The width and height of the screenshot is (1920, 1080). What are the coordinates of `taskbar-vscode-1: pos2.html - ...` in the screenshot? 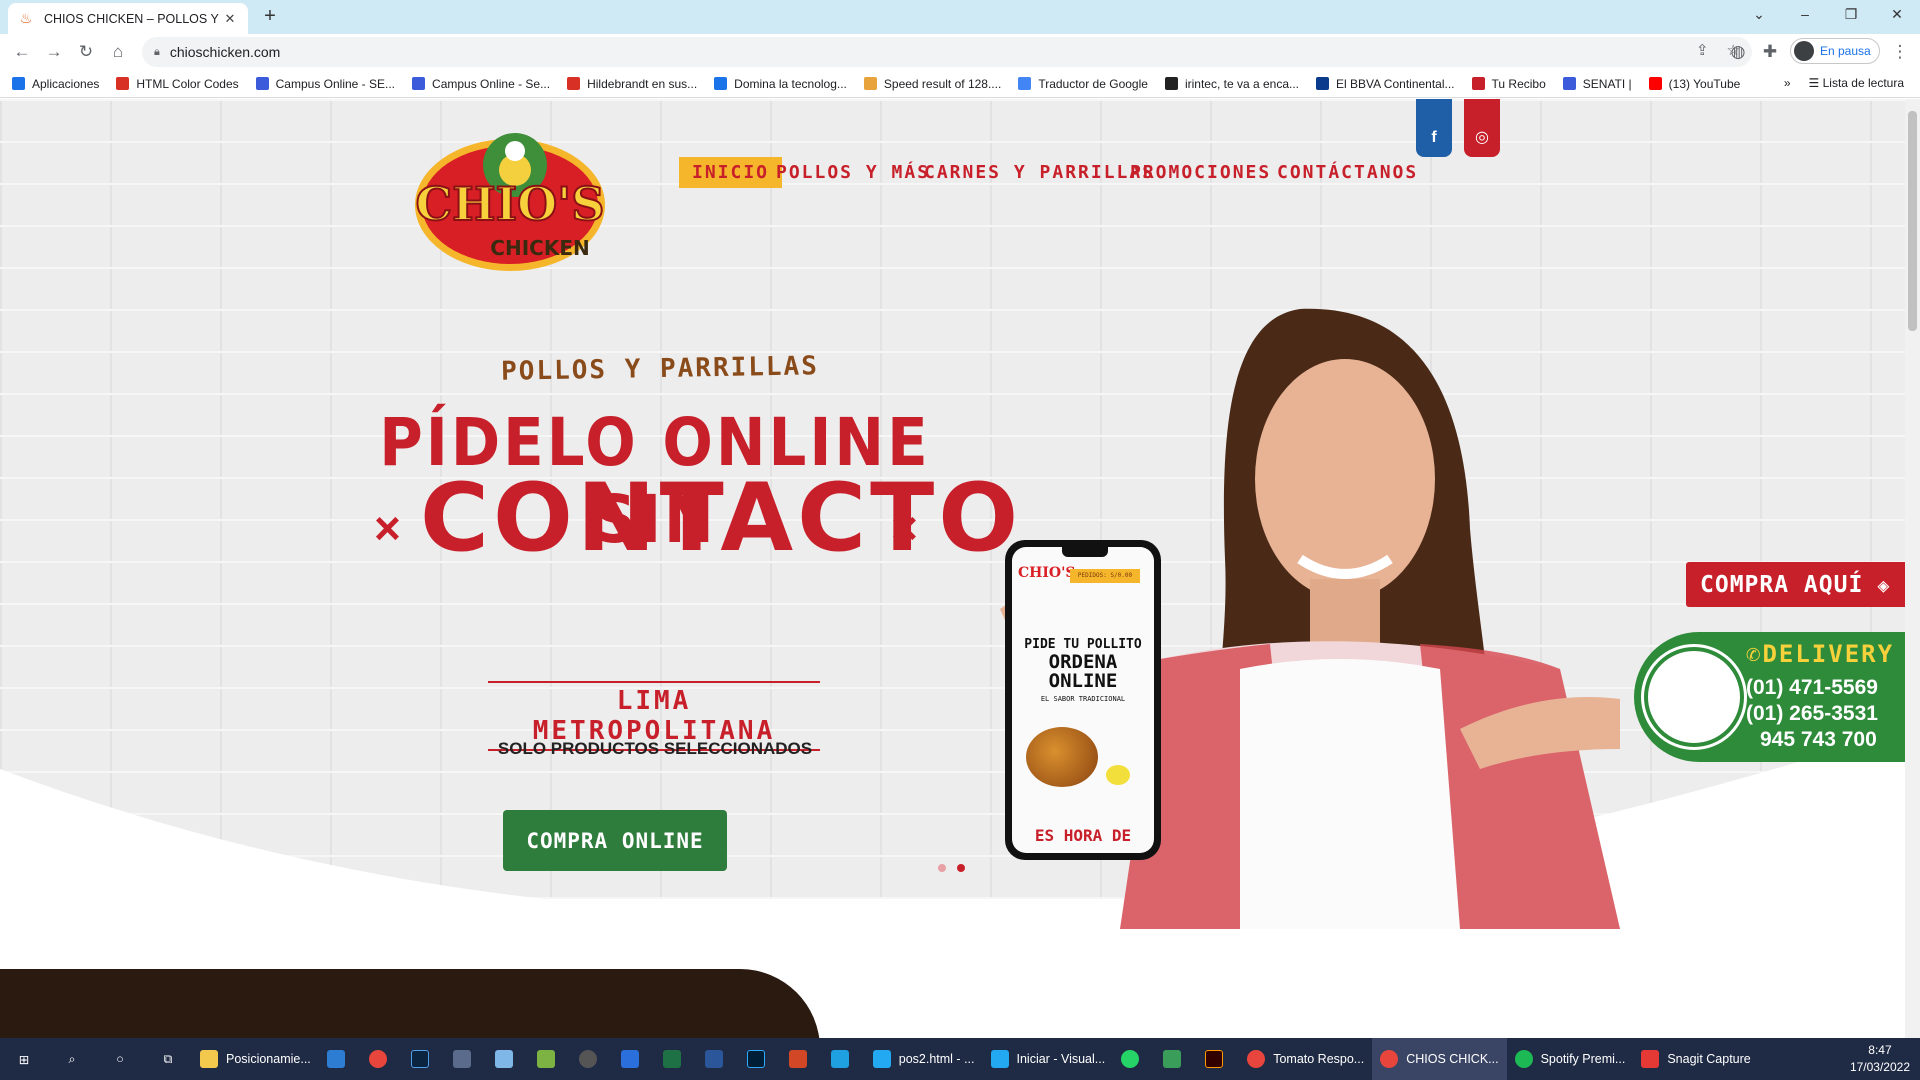 It's located at (924, 1059).